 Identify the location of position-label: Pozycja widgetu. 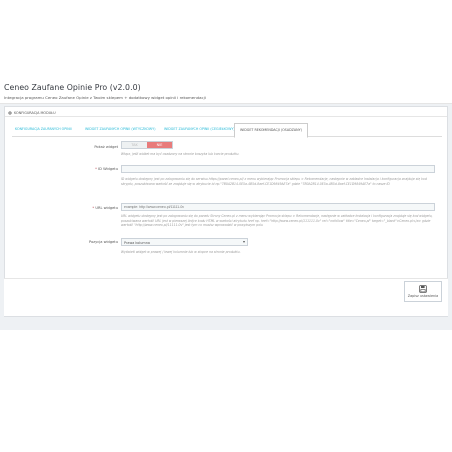
(103, 242).